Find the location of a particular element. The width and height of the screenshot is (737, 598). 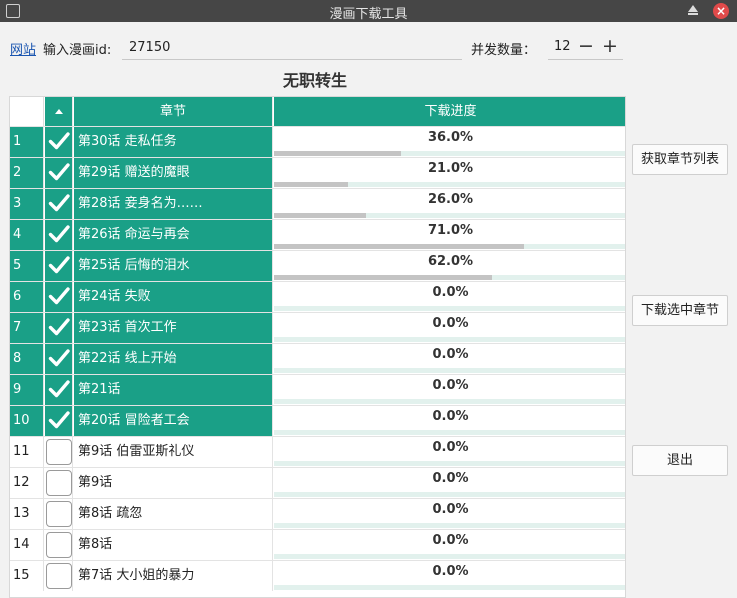

increment-button: + is located at coordinates (610, 46).